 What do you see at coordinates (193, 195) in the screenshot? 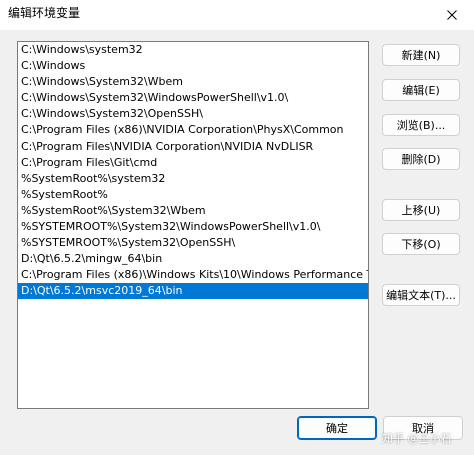
I see `list-item: %SystemRoot%` at bounding box center [193, 195].